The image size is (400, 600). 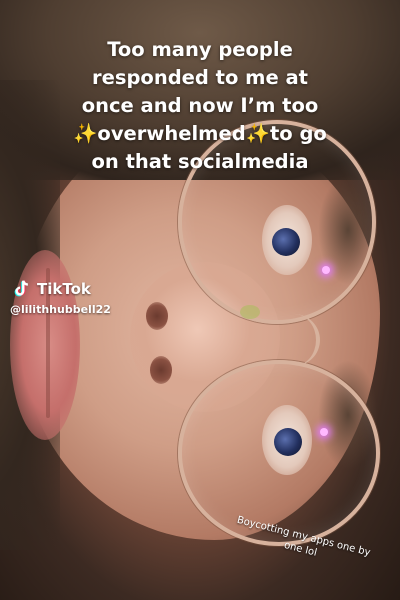 I want to click on caption-line: on that socialmedia, so click(x=200, y=161).